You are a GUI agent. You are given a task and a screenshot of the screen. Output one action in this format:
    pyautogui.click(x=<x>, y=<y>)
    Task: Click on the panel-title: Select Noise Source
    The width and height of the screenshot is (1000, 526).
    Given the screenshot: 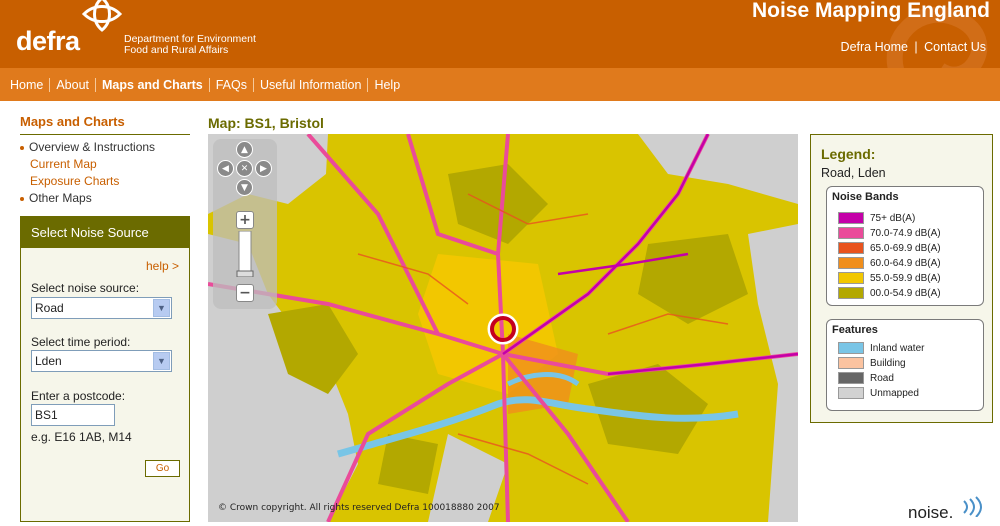 What is the action you would take?
    pyautogui.click(x=105, y=232)
    